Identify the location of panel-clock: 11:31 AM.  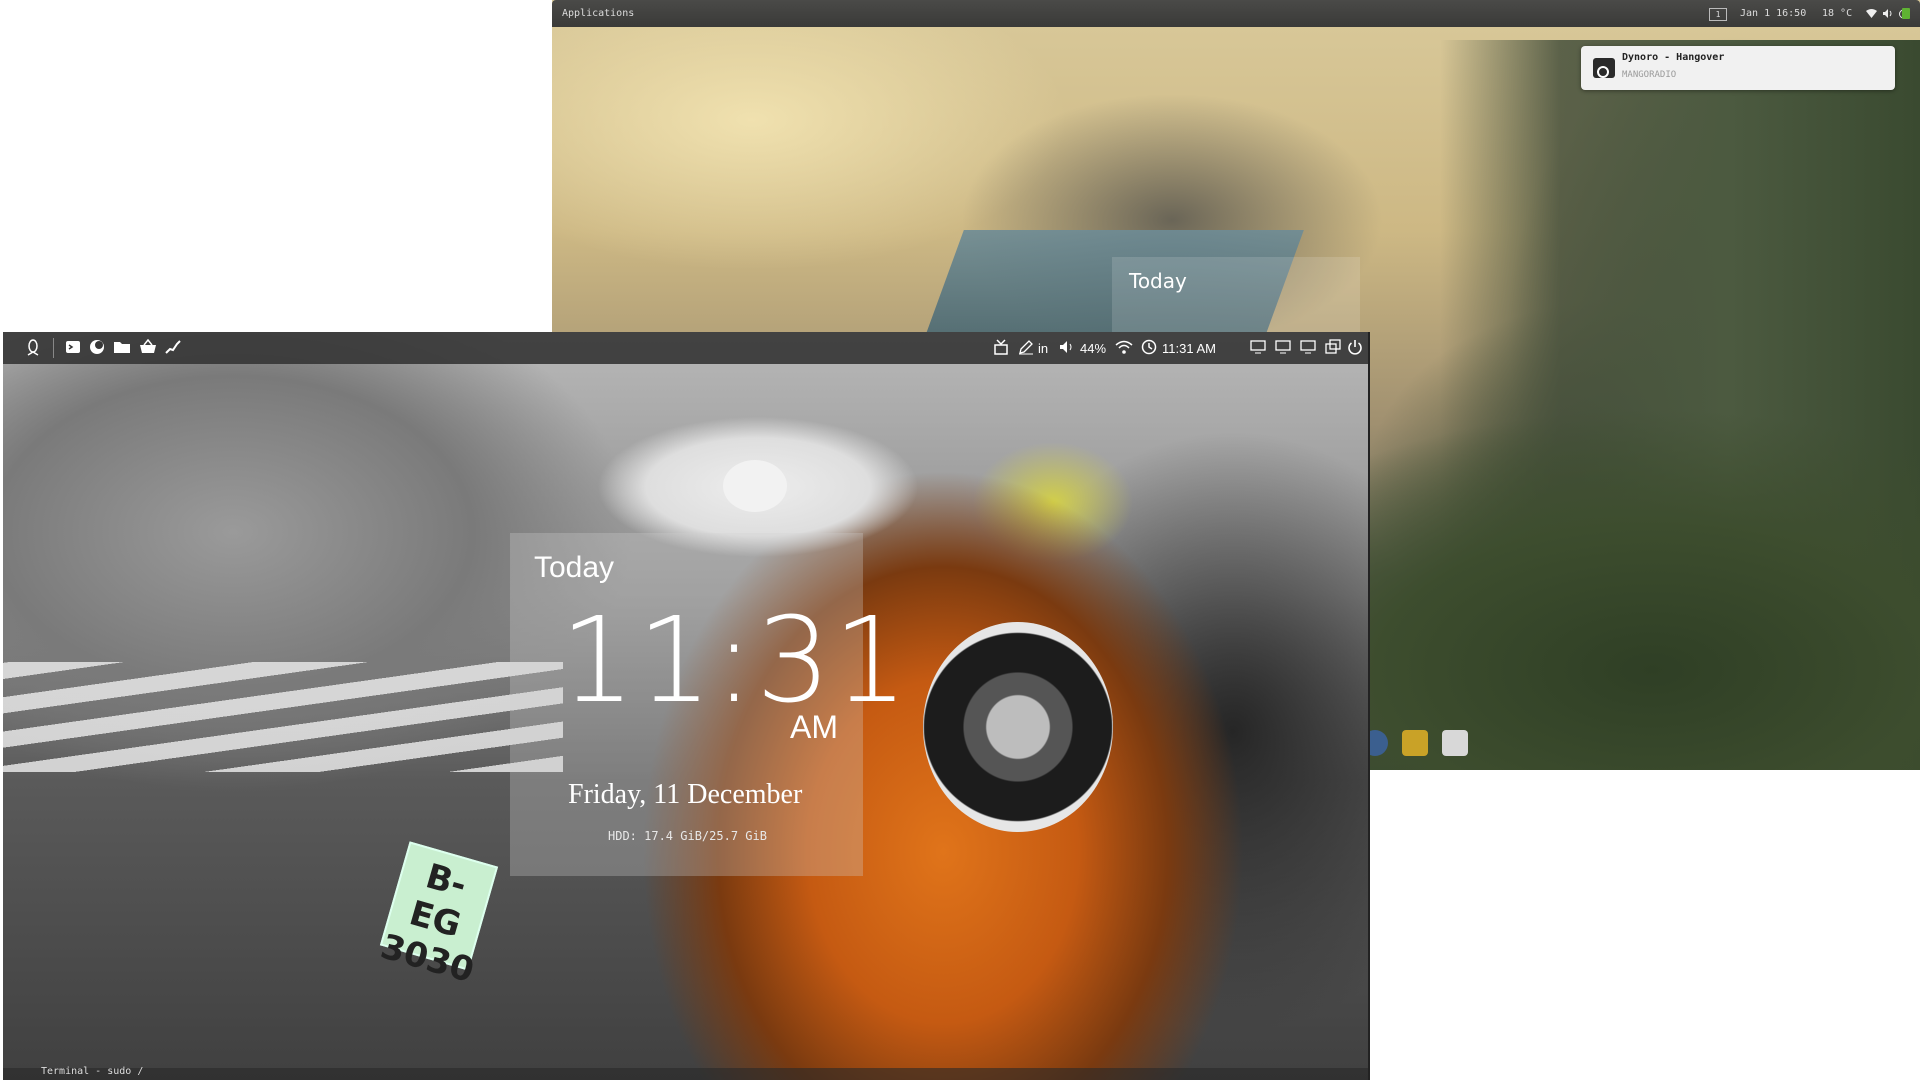
(1189, 348).